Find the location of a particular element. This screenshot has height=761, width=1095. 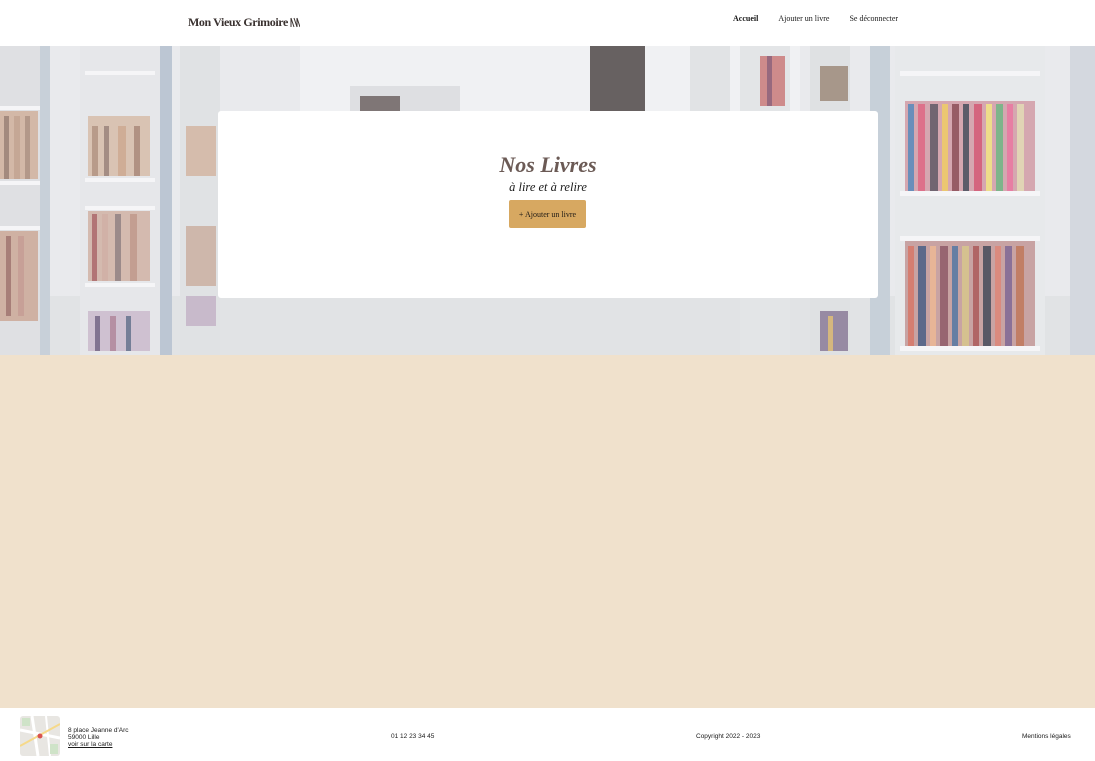

nav-link-accueil: Accueil is located at coordinates (745, 18).